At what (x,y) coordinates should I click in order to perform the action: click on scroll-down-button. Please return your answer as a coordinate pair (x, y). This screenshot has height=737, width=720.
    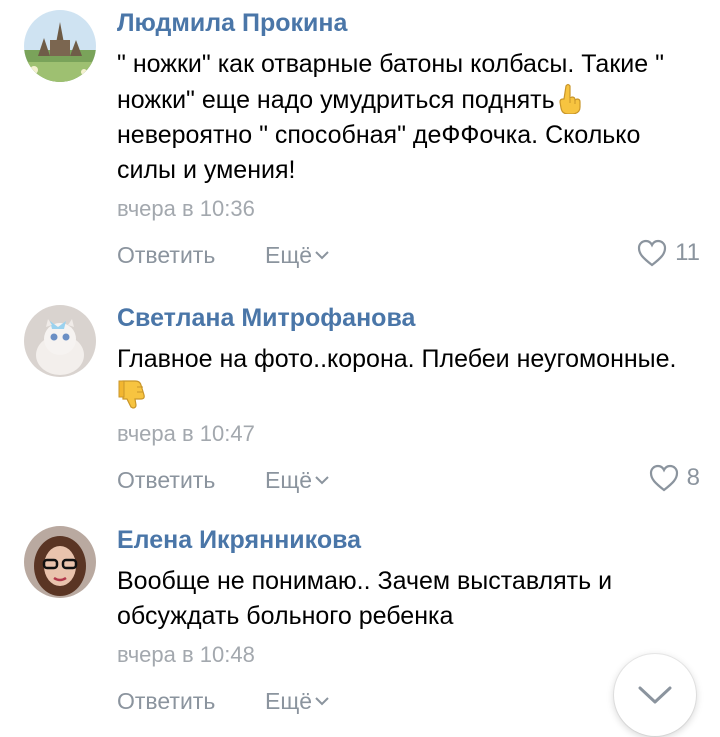
    Looking at the image, I should click on (655, 695).